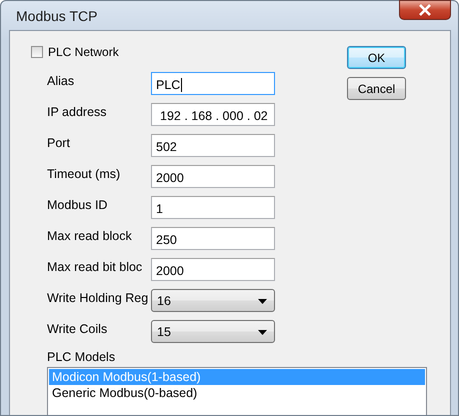 The height and width of the screenshot is (416, 459). Describe the element at coordinates (83, 52) in the screenshot. I see `checkbox-label: PLC Network` at that location.